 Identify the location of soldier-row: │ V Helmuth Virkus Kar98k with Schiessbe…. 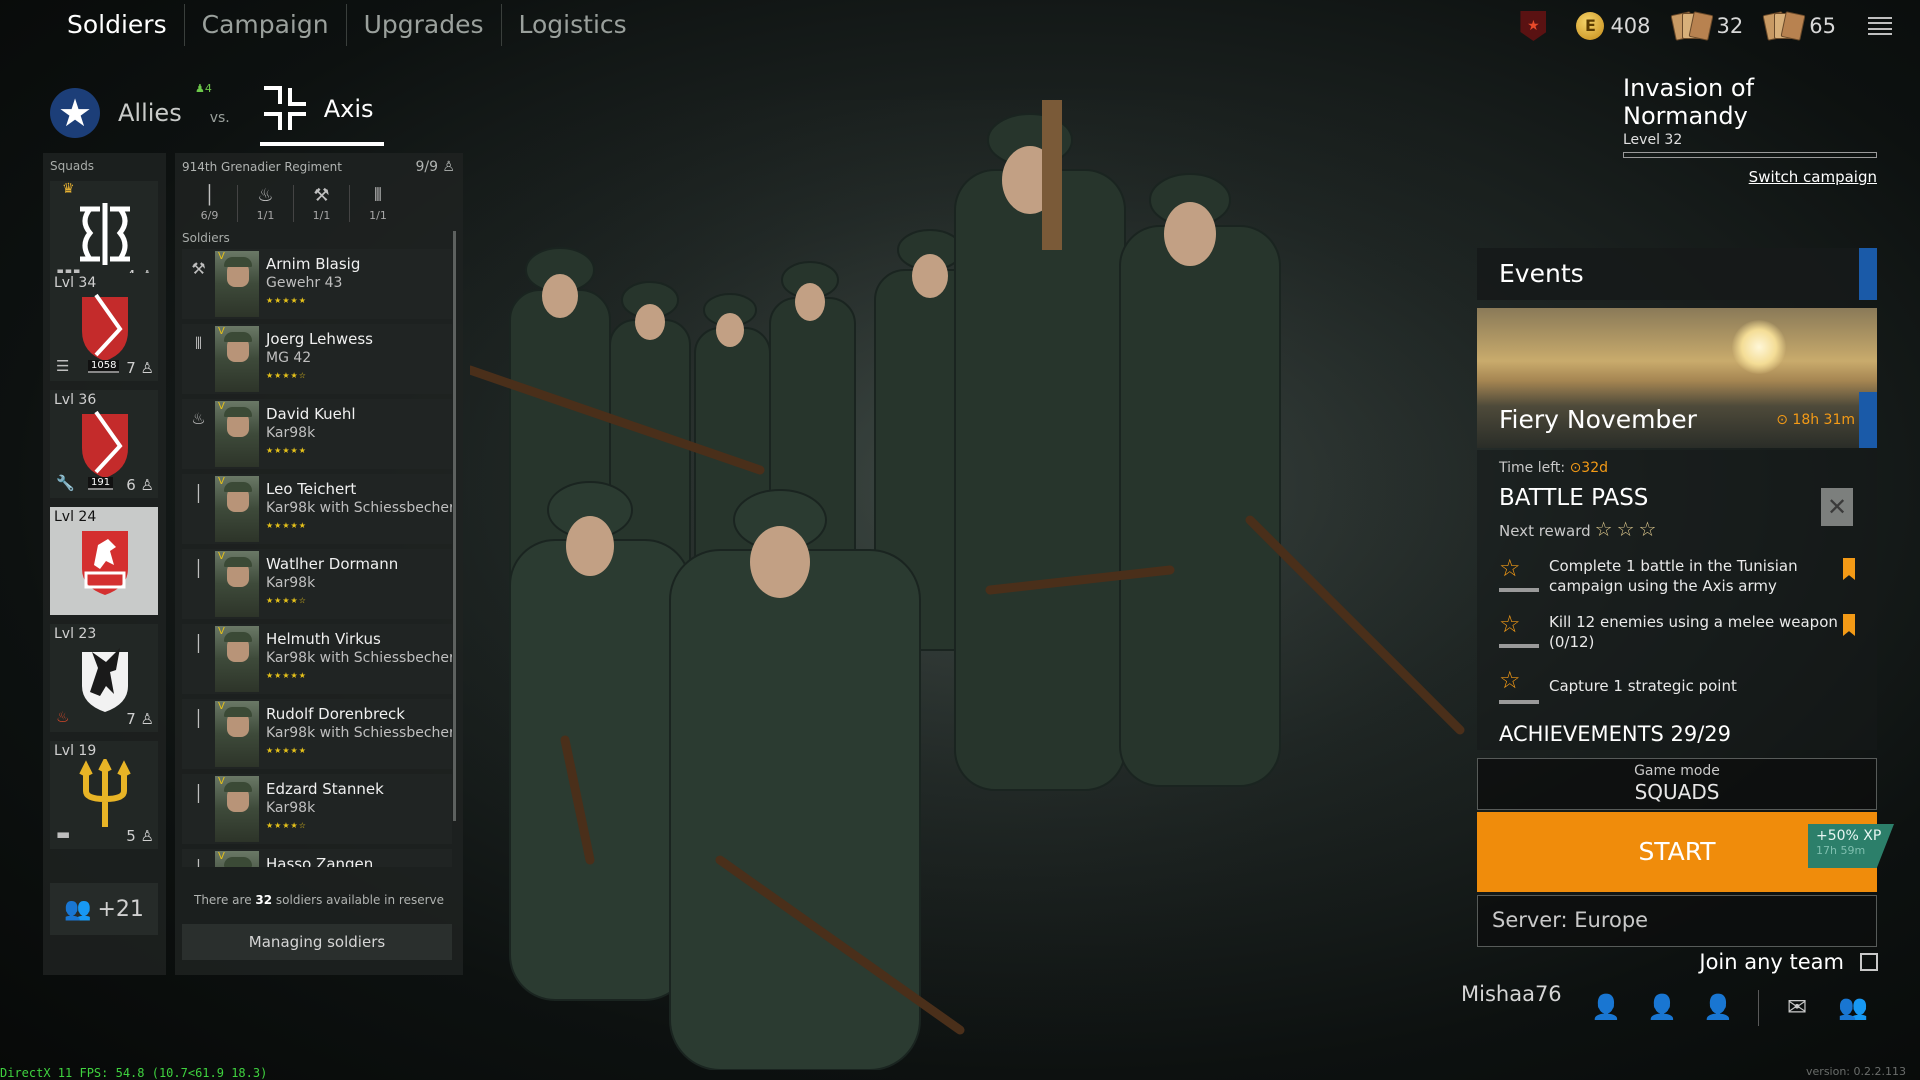
(317, 659).